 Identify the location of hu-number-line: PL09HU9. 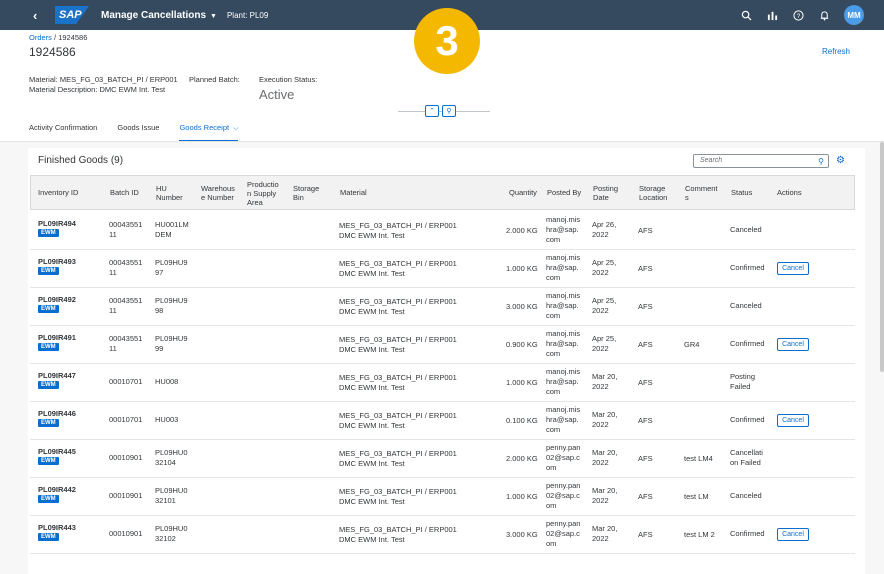
(171, 338).